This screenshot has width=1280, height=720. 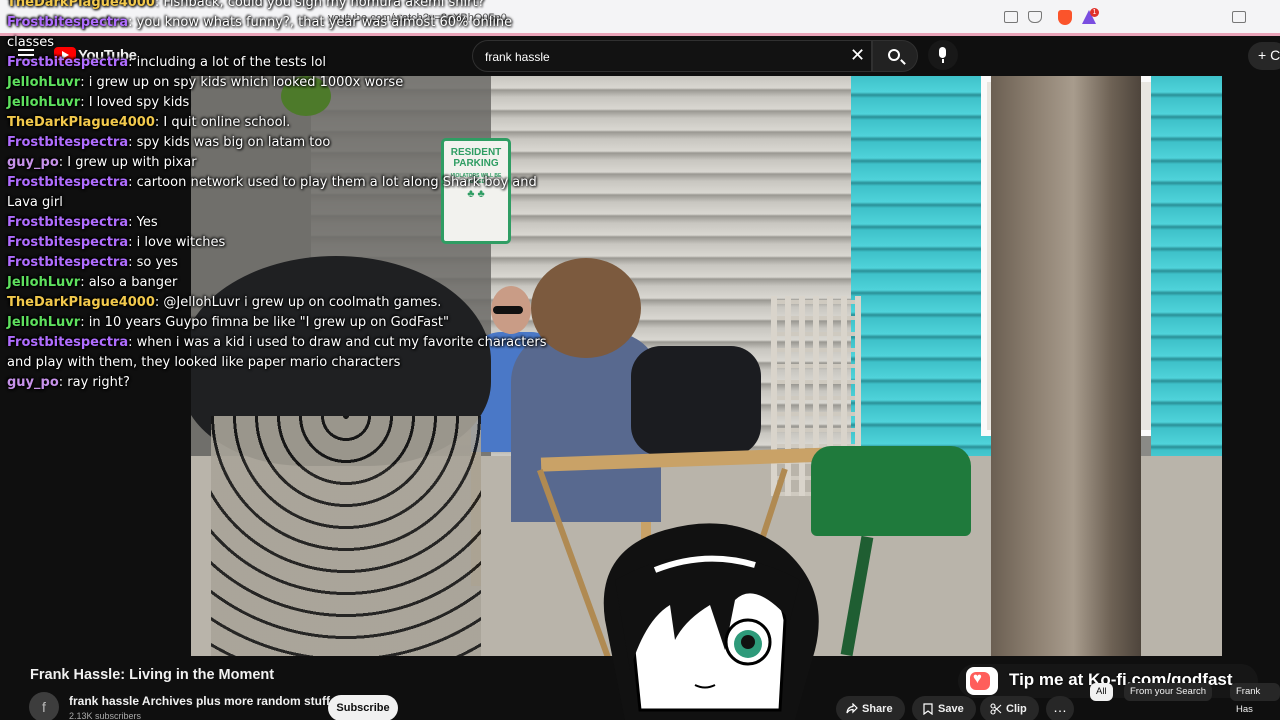 What do you see at coordinates (1101, 692) in the screenshot?
I see `chip-all: All` at bounding box center [1101, 692].